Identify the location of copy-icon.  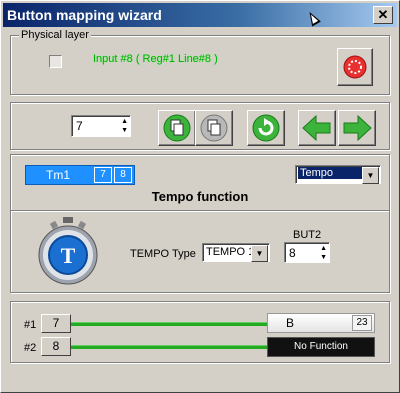
(177, 128).